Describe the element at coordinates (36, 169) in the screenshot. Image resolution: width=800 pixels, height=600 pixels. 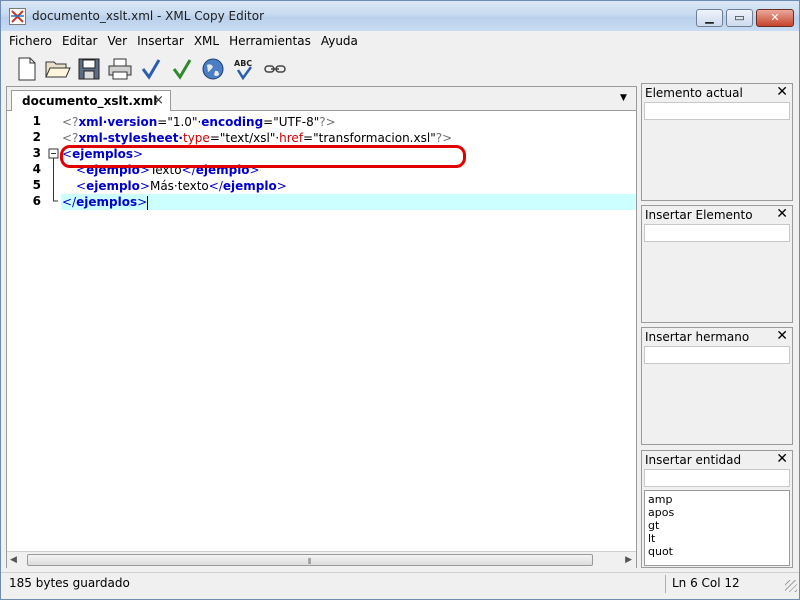
I see `line-number: 4` at that location.